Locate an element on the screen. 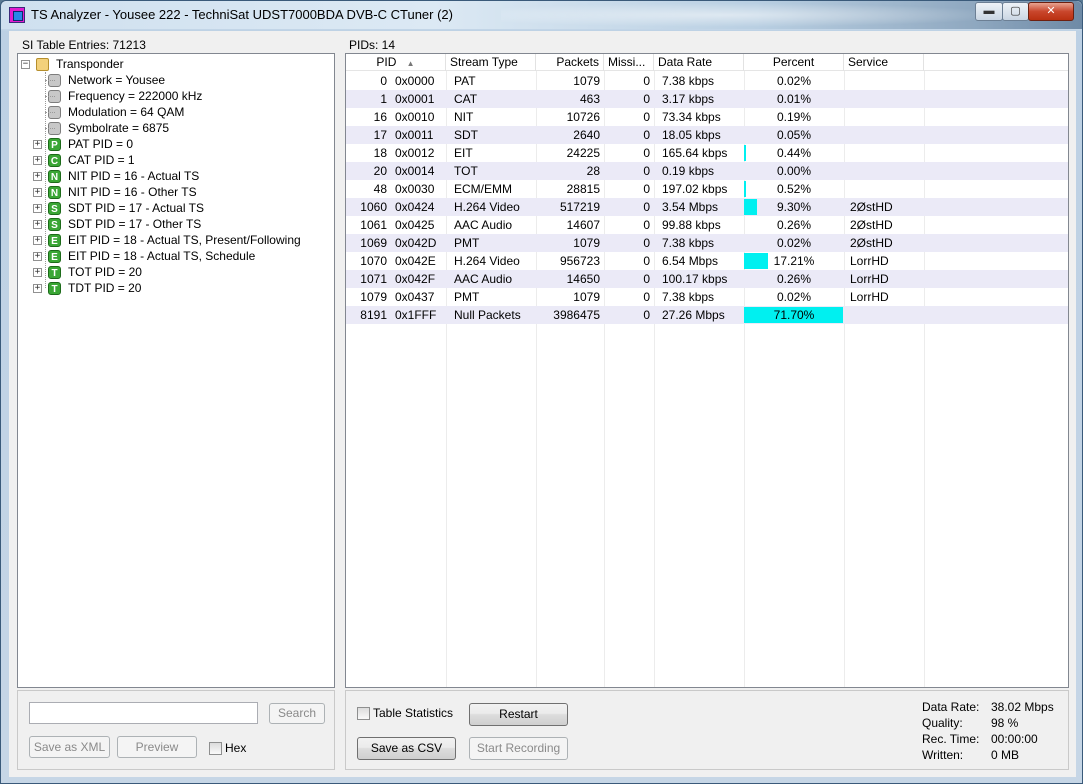  search-button: Search is located at coordinates (297, 713).